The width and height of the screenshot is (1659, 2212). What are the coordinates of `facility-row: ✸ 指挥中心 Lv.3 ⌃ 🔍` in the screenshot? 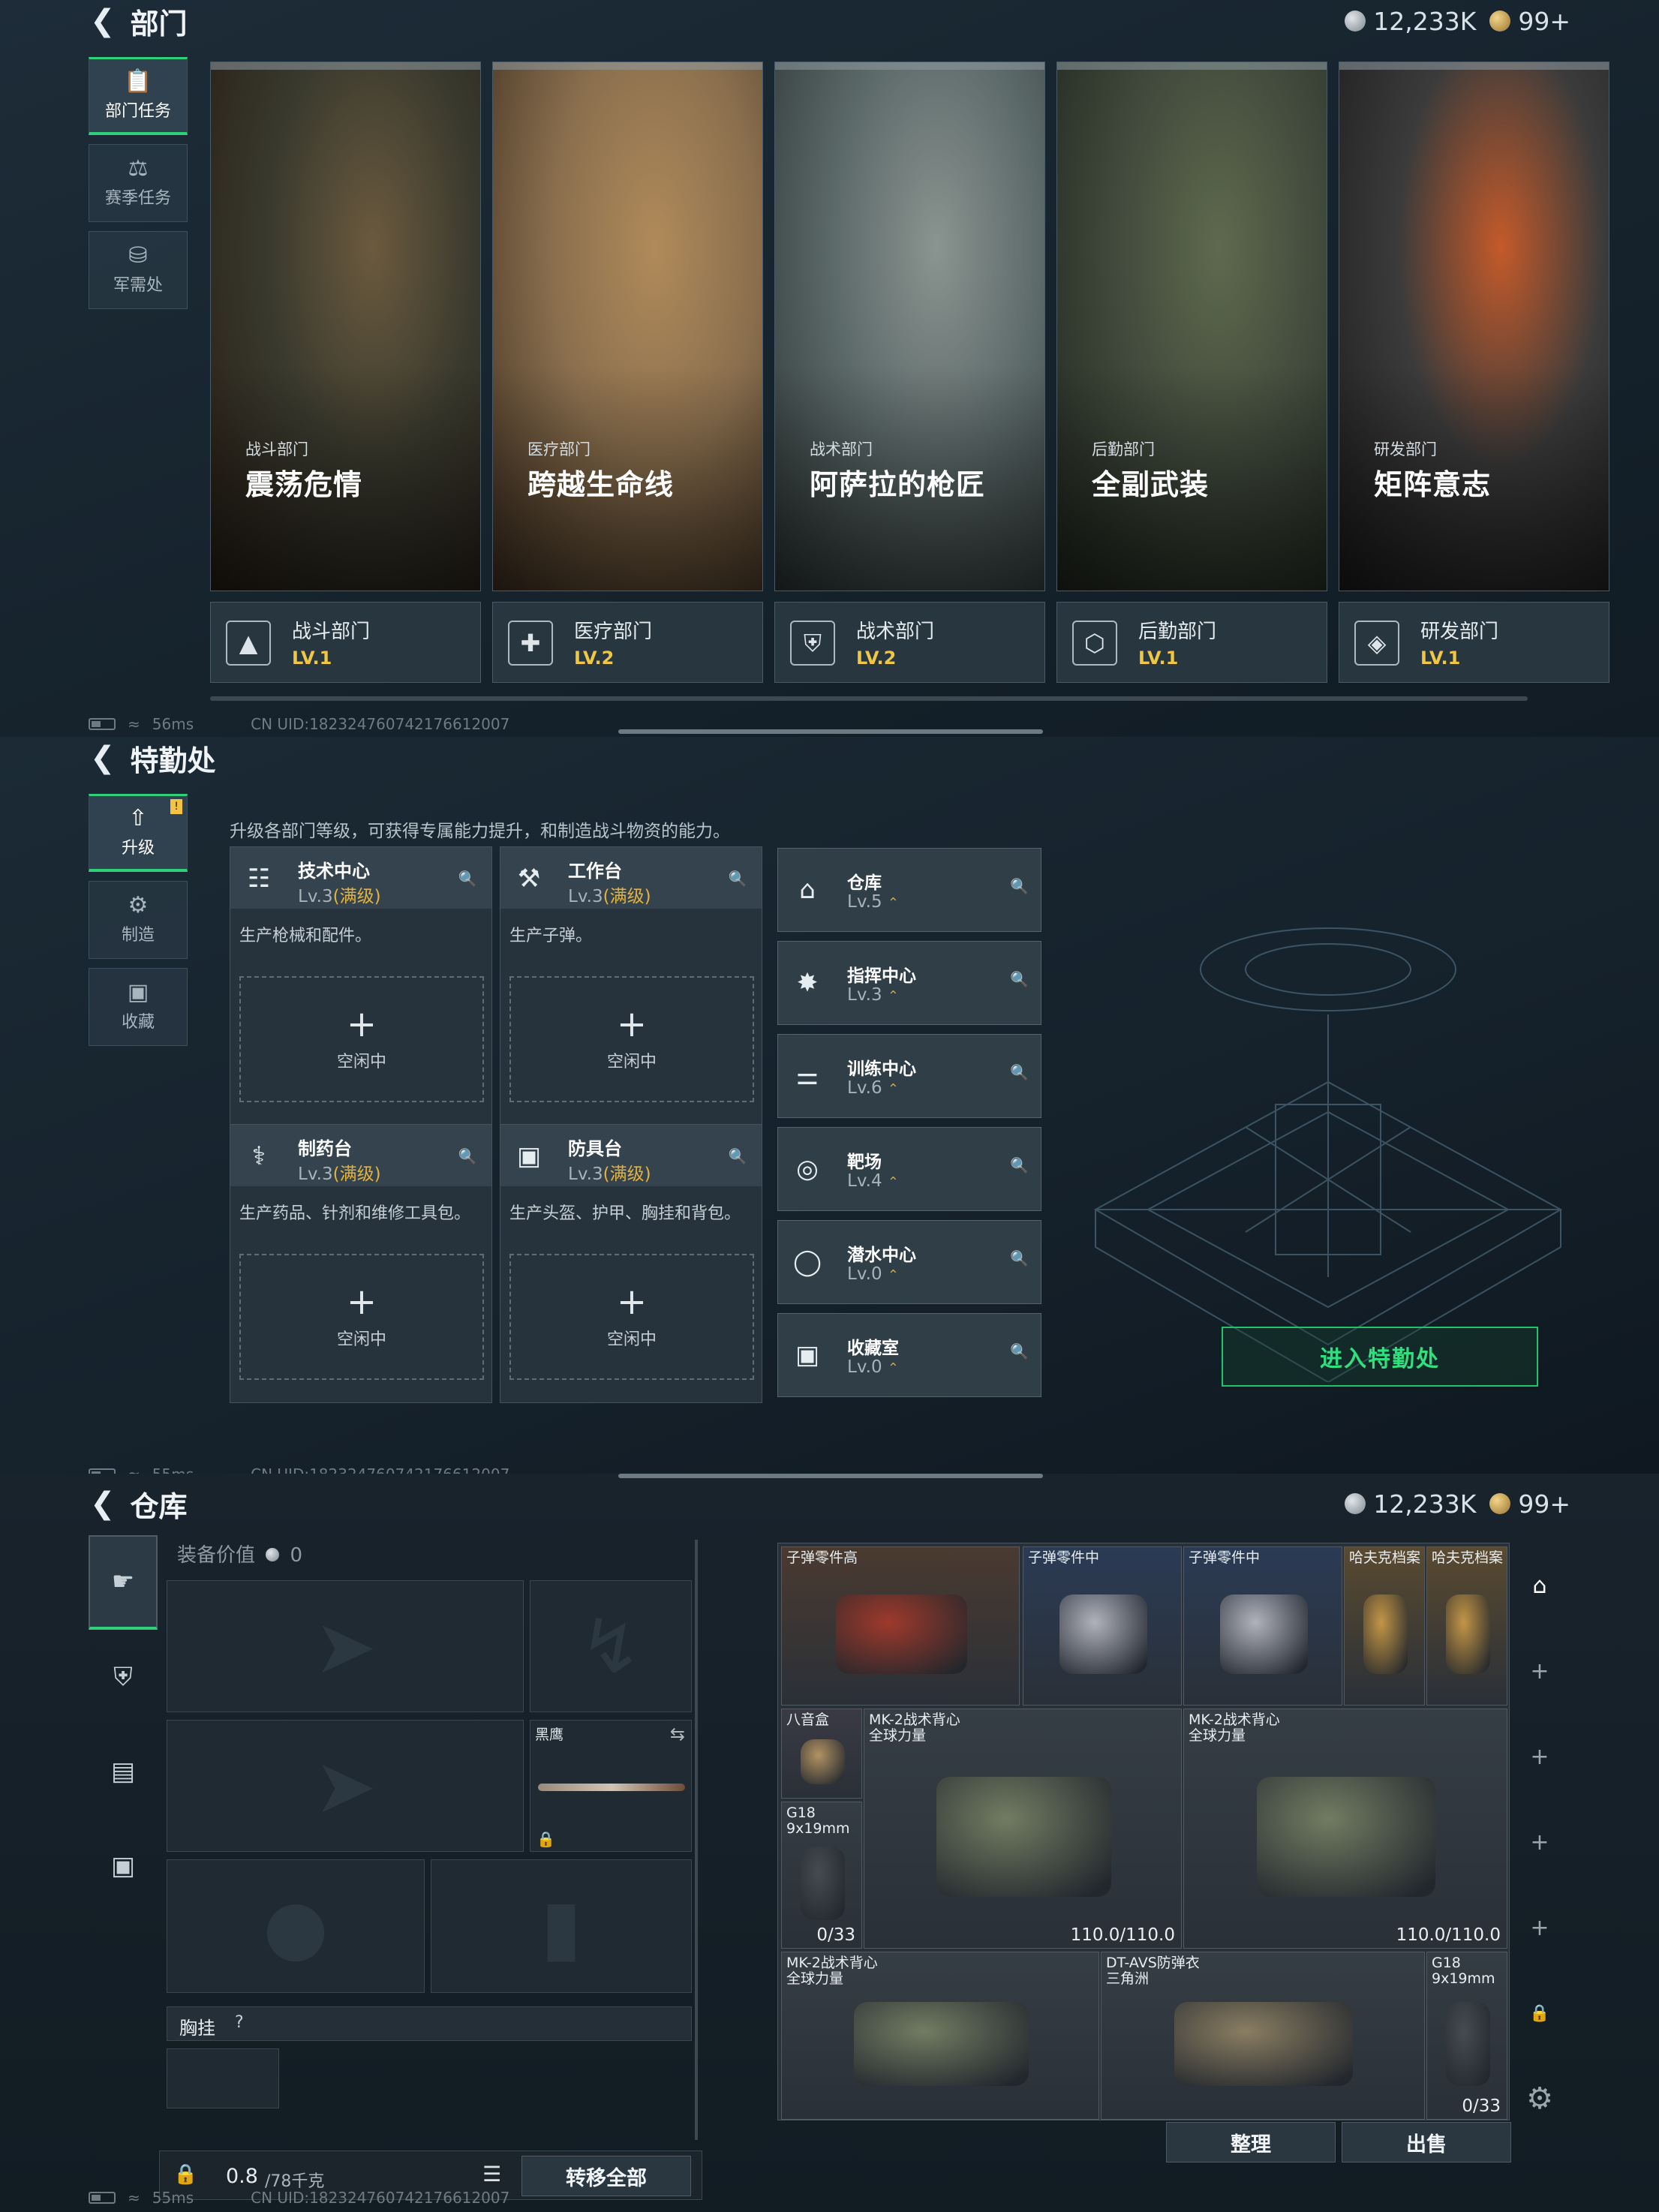 It's located at (909, 983).